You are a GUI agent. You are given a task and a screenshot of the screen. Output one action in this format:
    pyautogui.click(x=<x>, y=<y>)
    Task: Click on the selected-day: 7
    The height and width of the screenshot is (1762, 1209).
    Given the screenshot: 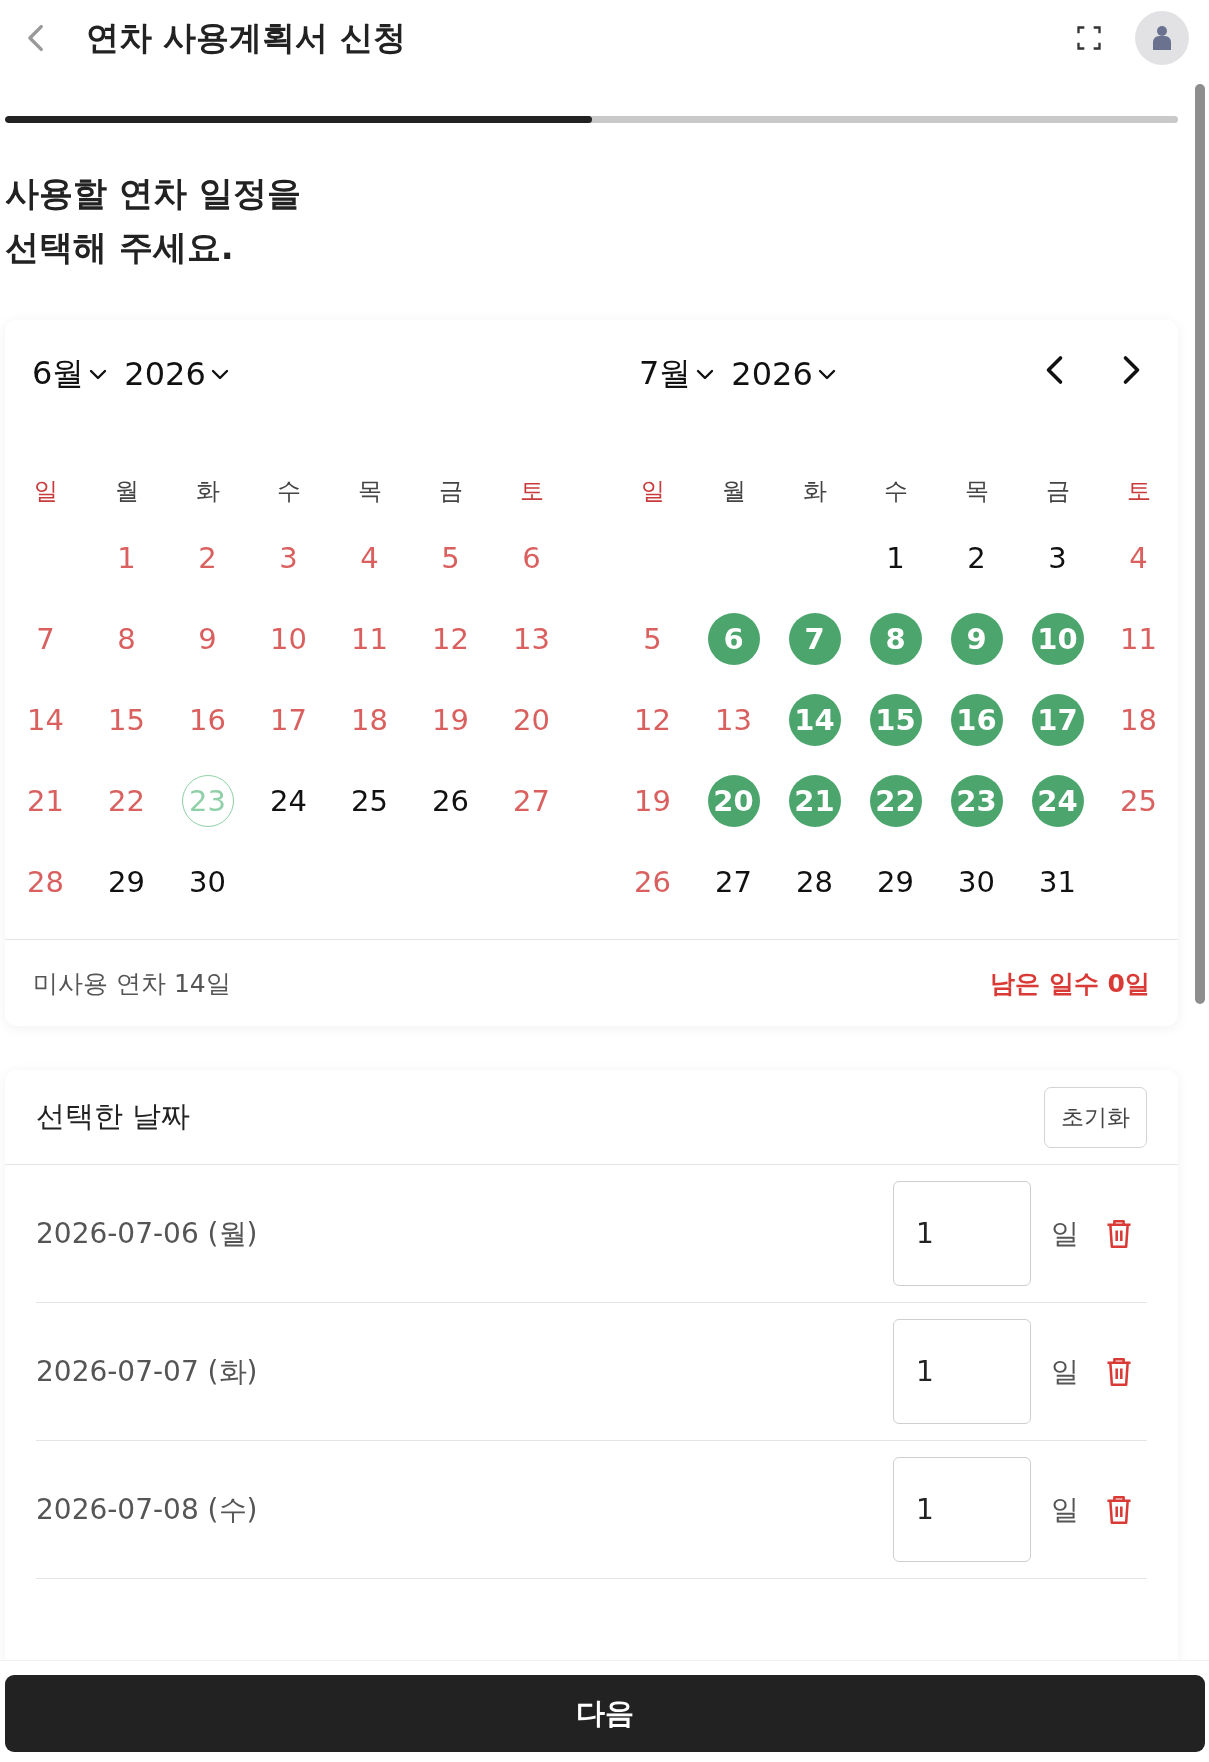 What is the action you would take?
    pyautogui.click(x=814, y=638)
    